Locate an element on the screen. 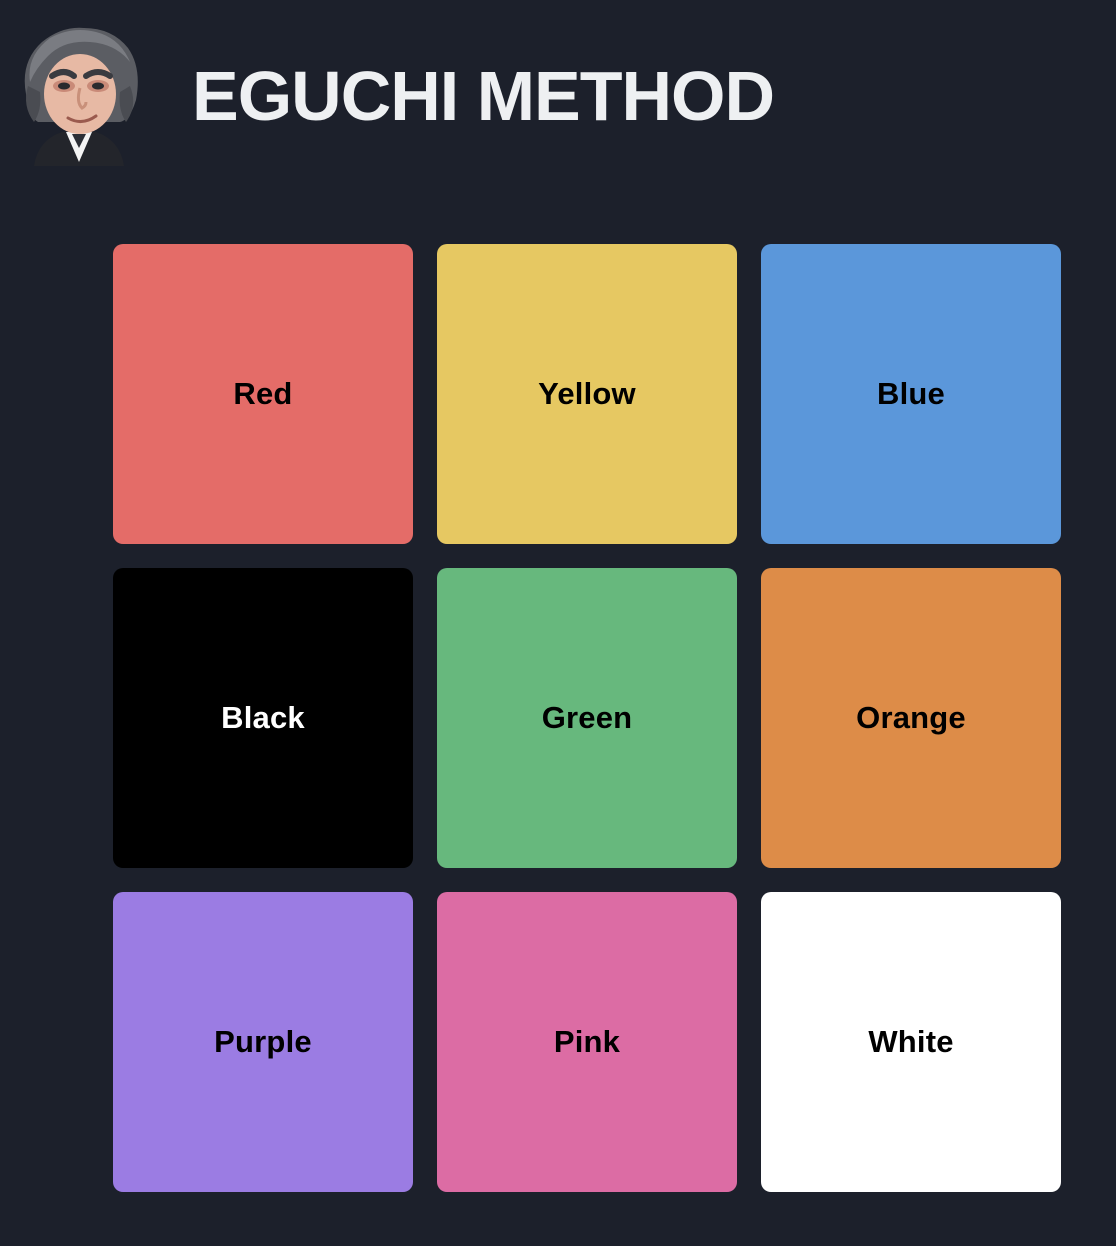 The height and width of the screenshot is (1246, 1116). tile-label: Purple is located at coordinates (263, 1041).